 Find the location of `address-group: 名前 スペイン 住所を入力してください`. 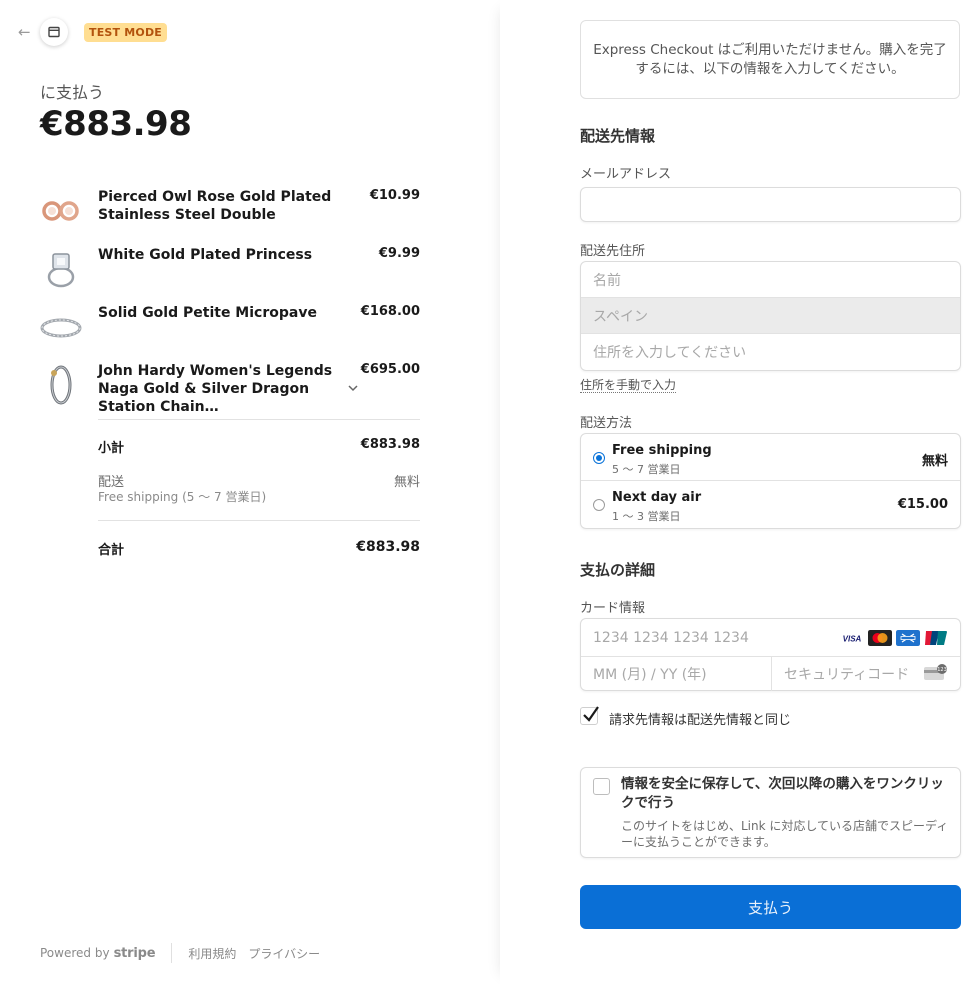

address-group: 名前 スペイン 住所を入力してください is located at coordinates (770, 316).